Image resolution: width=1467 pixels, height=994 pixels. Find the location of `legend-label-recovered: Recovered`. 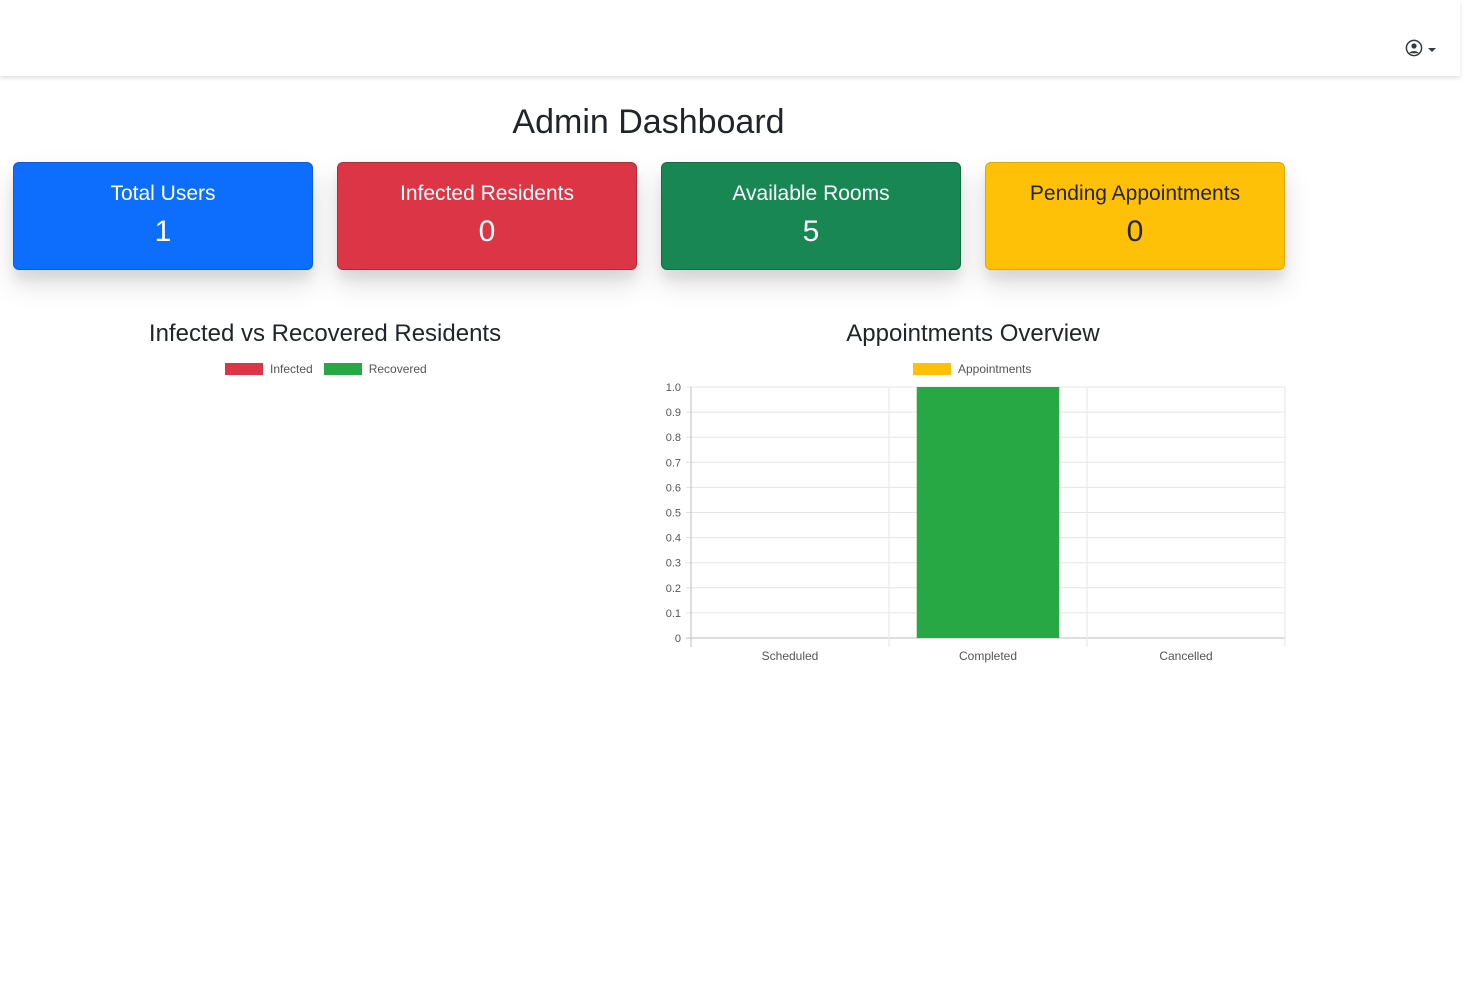

legend-label-recovered: Recovered is located at coordinates (397, 369).